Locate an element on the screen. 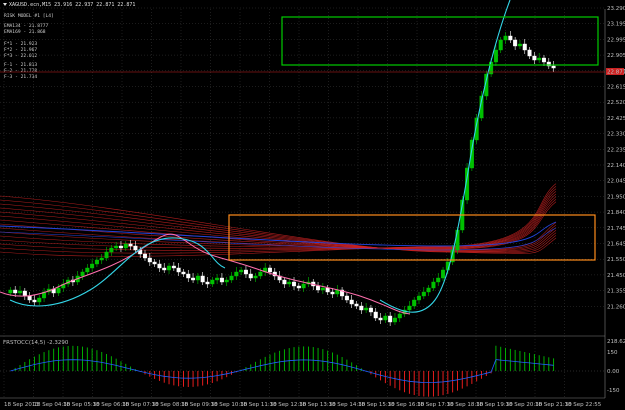 Image resolution: width=625 pixels, height=410 pixels. price-tick-label: 21.745 is located at coordinates (616, 229).